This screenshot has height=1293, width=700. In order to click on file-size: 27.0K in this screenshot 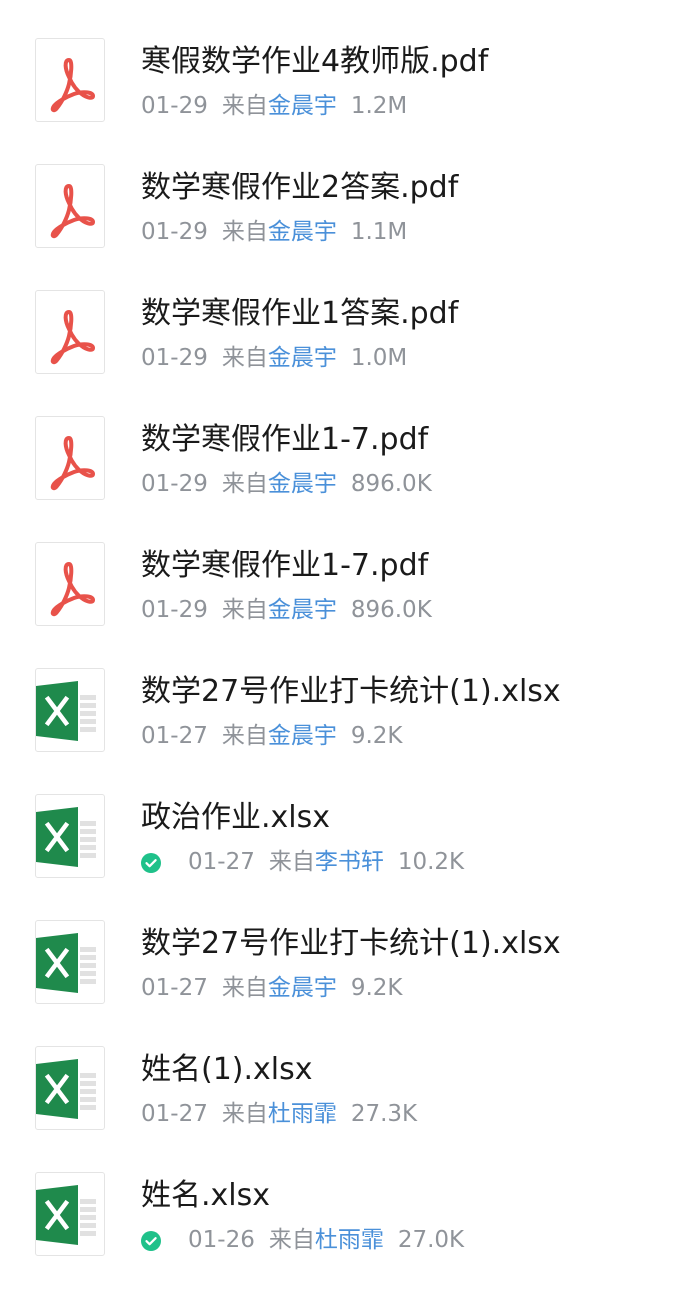, I will do `click(431, 1240)`.